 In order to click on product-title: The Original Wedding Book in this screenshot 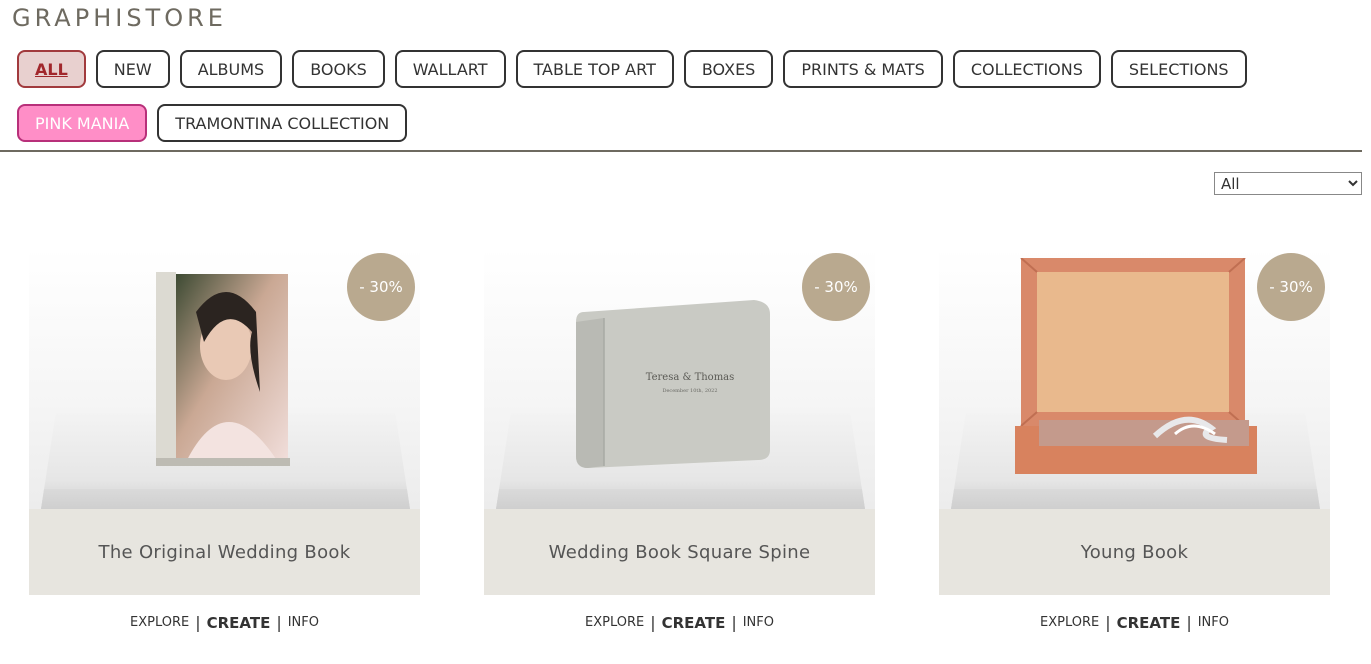, I will do `click(224, 552)`.